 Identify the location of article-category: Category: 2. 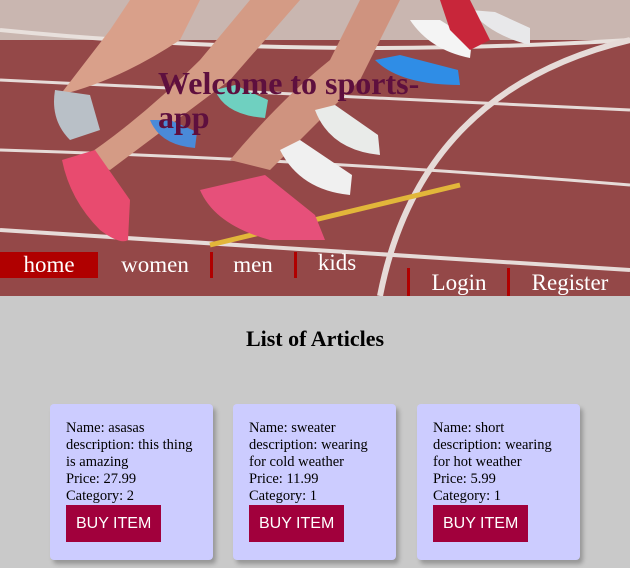
(100, 496).